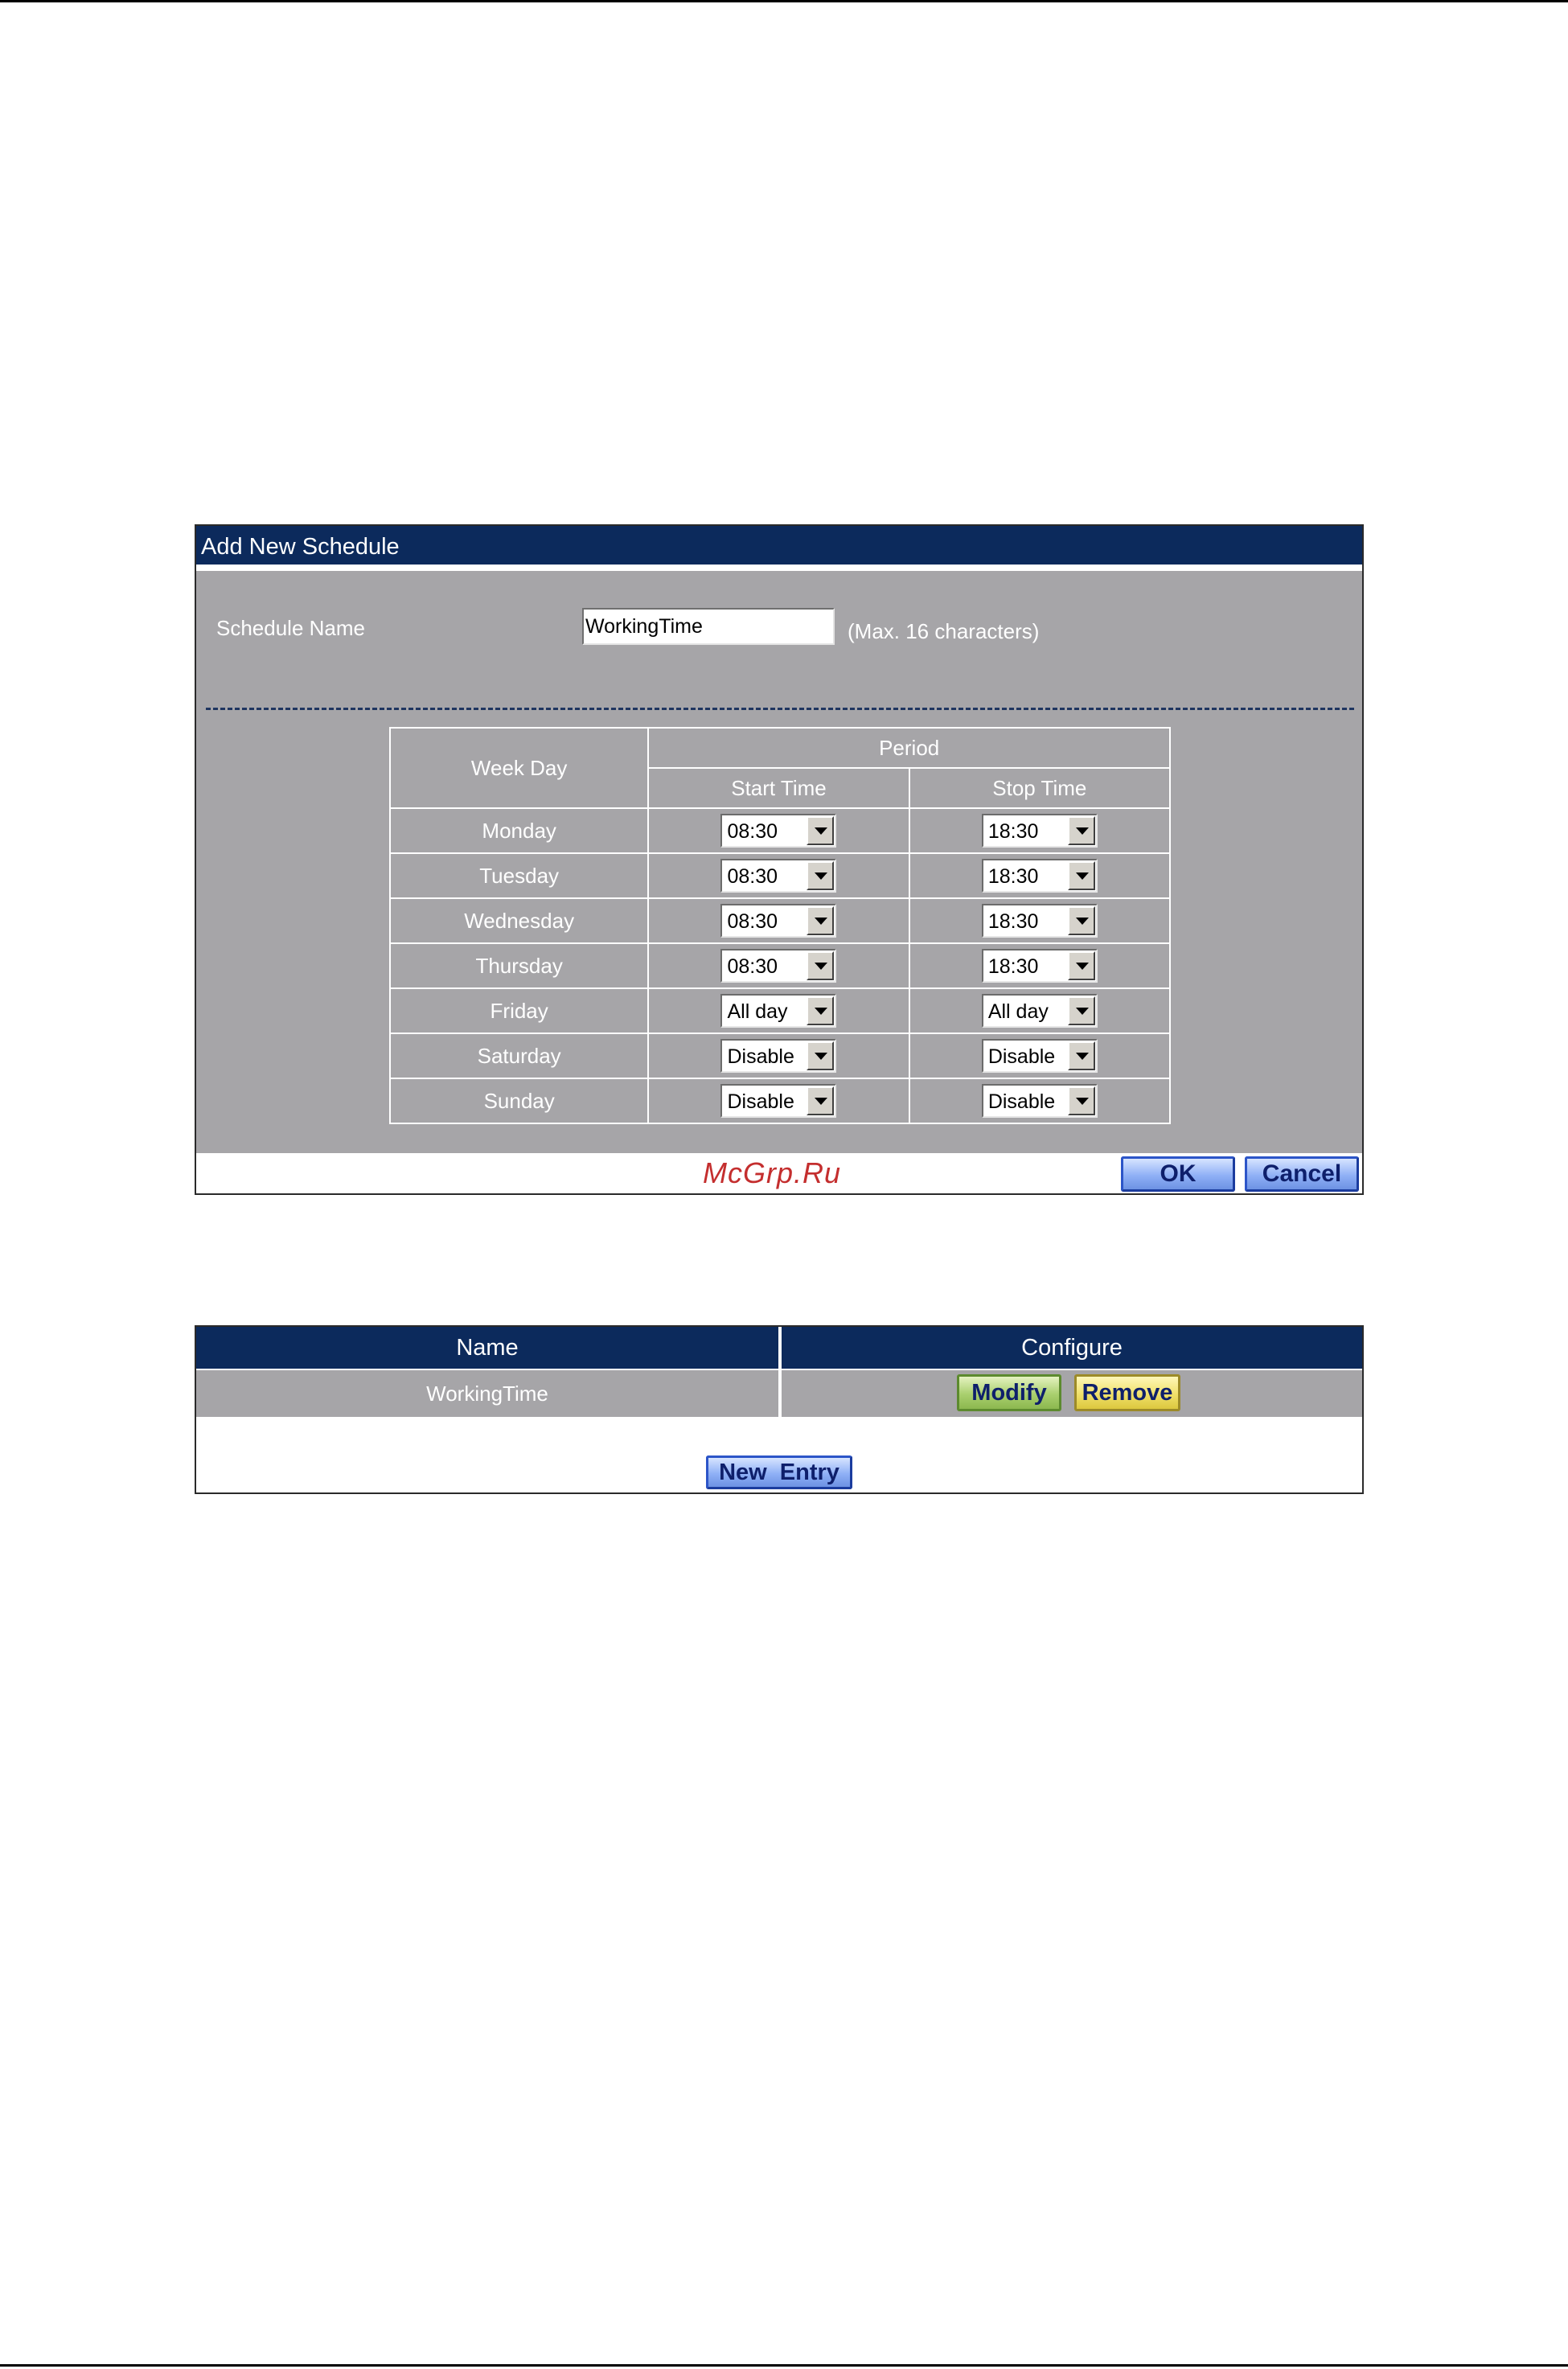 Image resolution: width=1568 pixels, height=2369 pixels. Describe the element at coordinates (909, 748) in the screenshot. I see `period-header: Period` at that location.